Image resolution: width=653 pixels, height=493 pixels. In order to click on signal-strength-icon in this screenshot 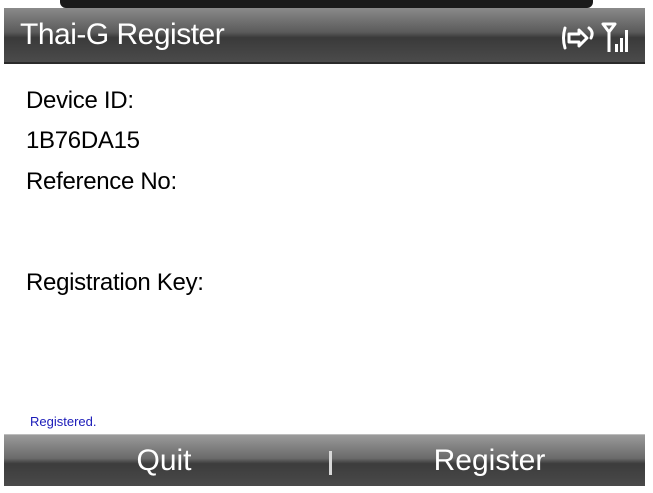, I will do `click(616, 37)`.